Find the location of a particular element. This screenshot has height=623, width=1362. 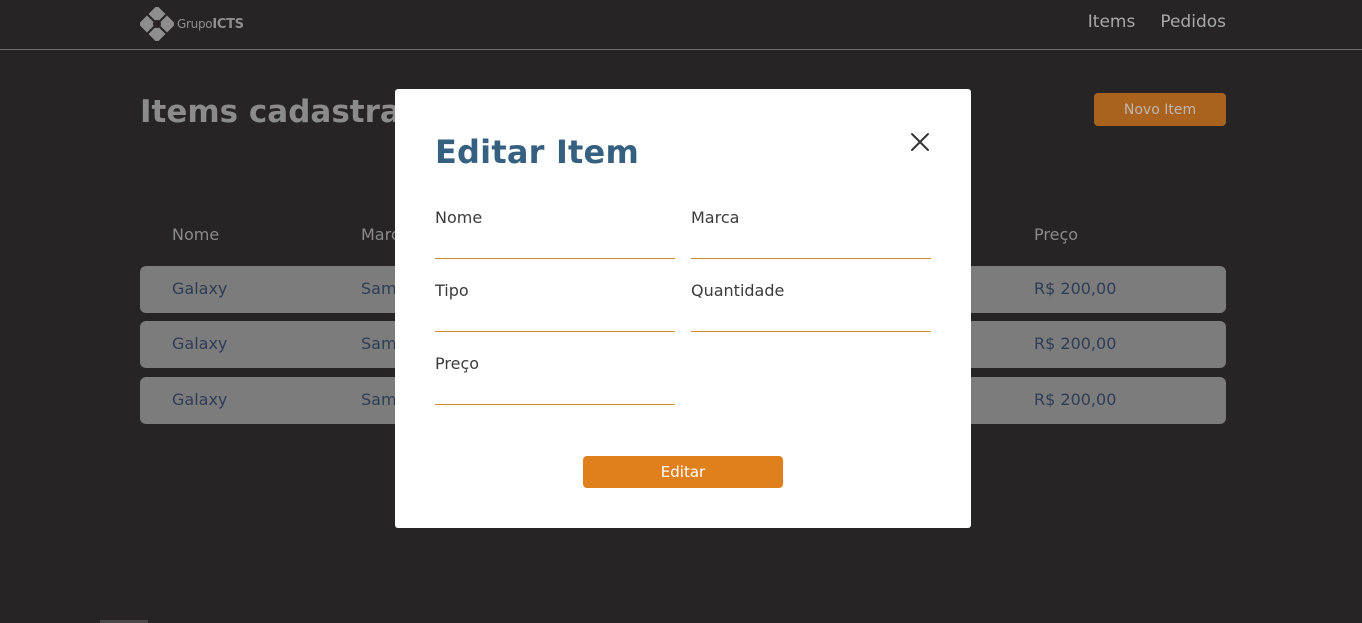

close-icon is located at coordinates (920, 142).